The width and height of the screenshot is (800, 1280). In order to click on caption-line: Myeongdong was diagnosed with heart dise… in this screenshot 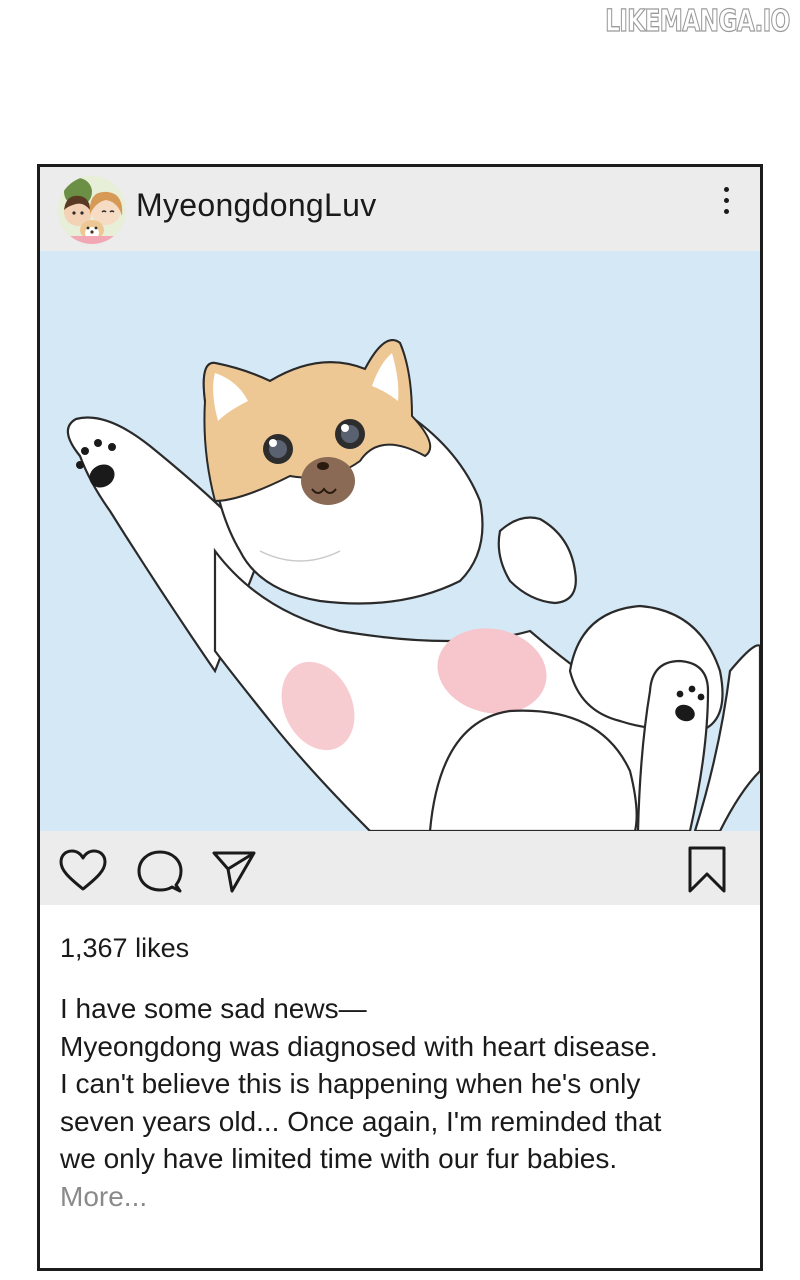, I will do `click(359, 1046)`.